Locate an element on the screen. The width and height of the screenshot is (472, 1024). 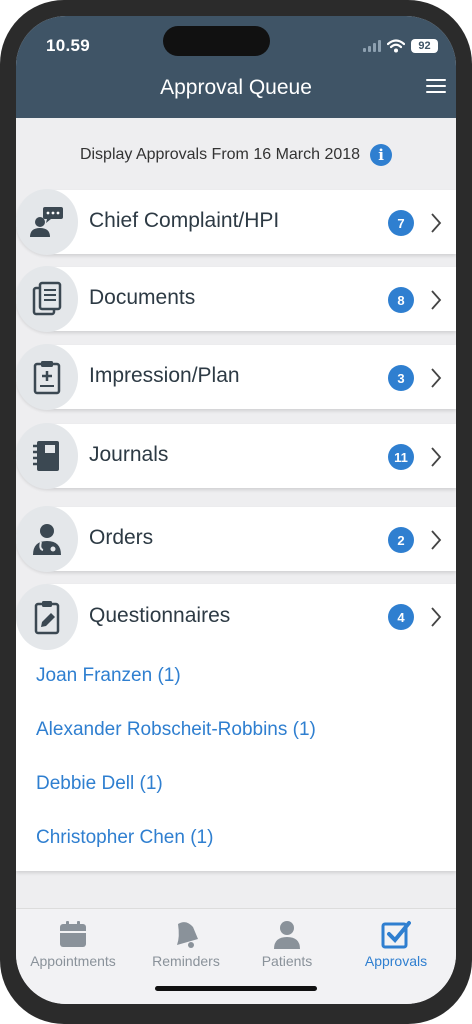
category-label: Impression/Plan is located at coordinates (164, 375).